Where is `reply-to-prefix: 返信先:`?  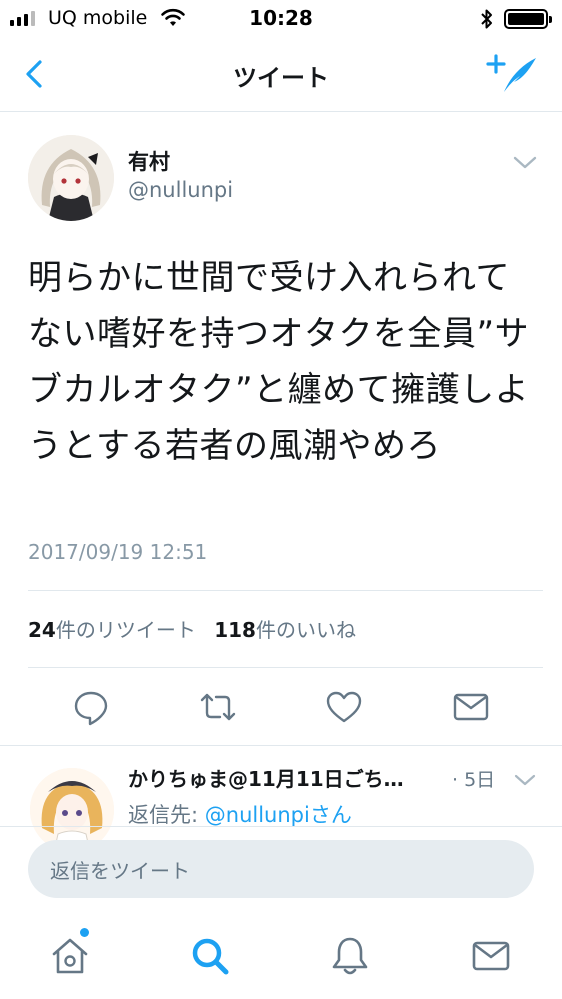 reply-to-prefix: 返信先: is located at coordinates (166, 815).